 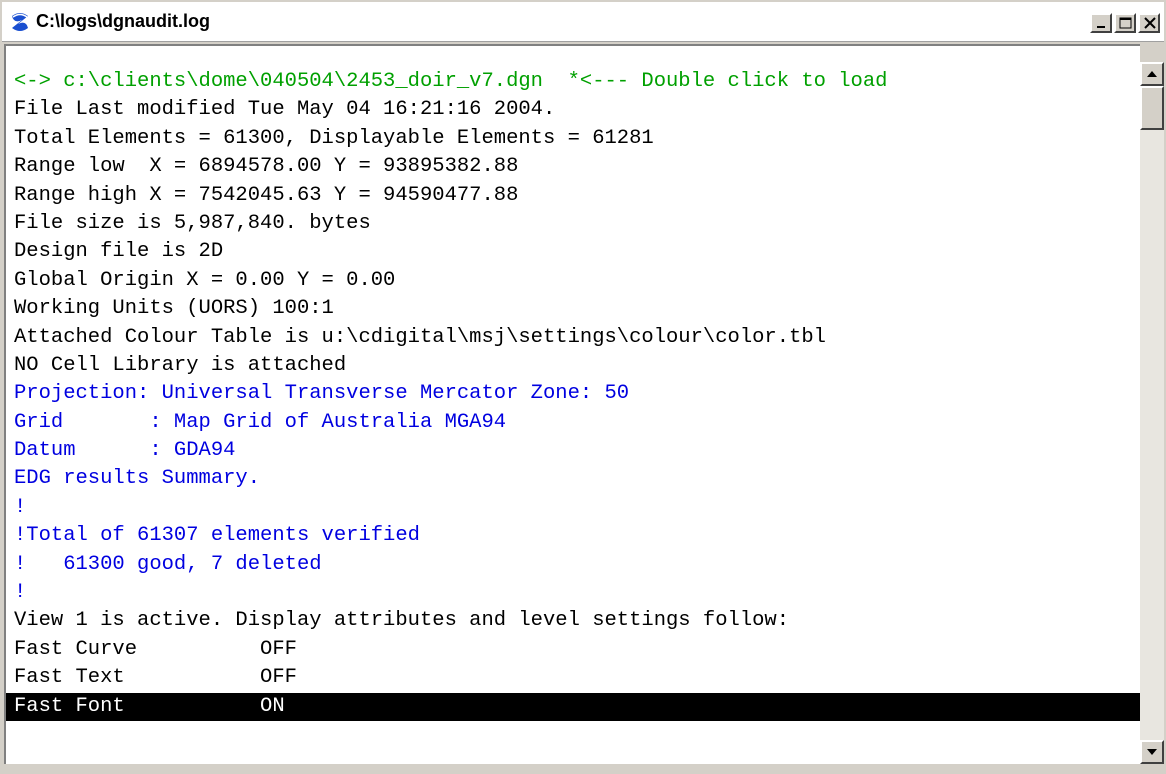 What do you see at coordinates (577, 565) in the screenshot?
I see `log-line: ! 61300 good, 7 deleted` at bounding box center [577, 565].